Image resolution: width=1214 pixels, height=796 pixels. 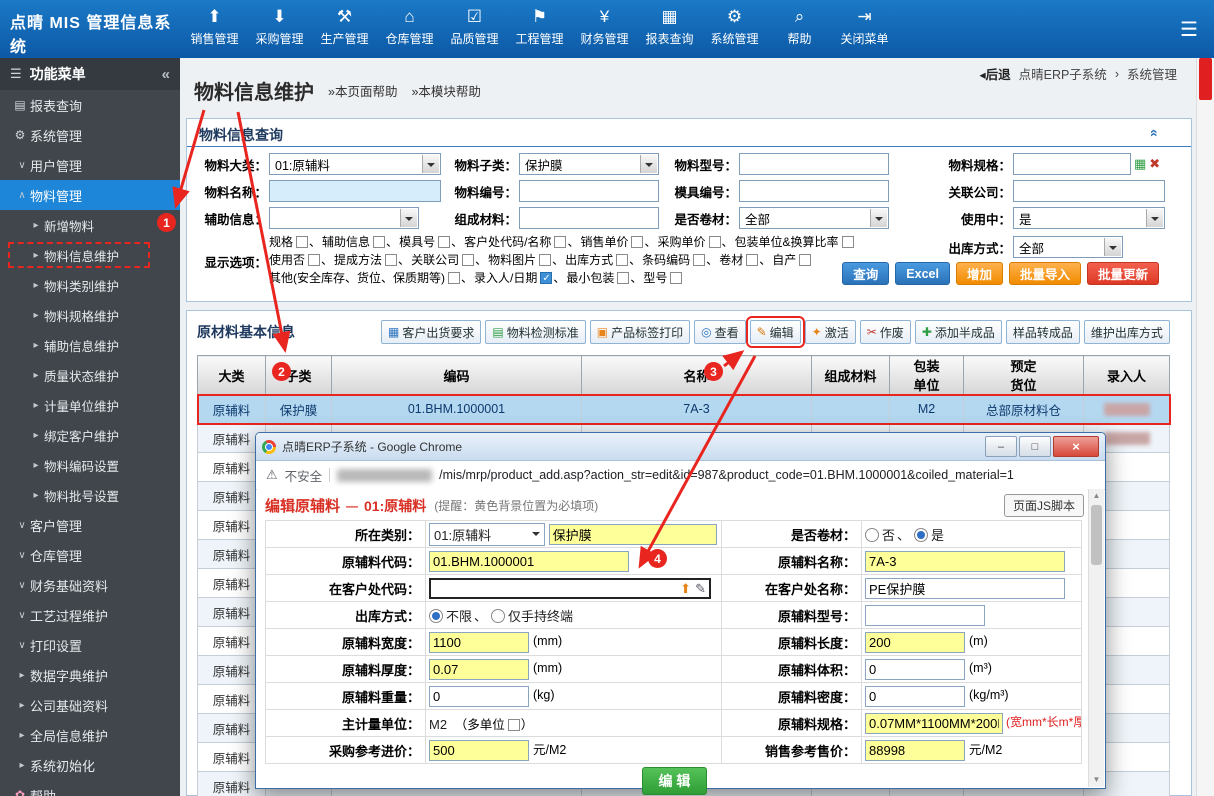 I want to click on sidebar-item-global-info: ▸ 全局信息维护, so click(x=90, y=735).